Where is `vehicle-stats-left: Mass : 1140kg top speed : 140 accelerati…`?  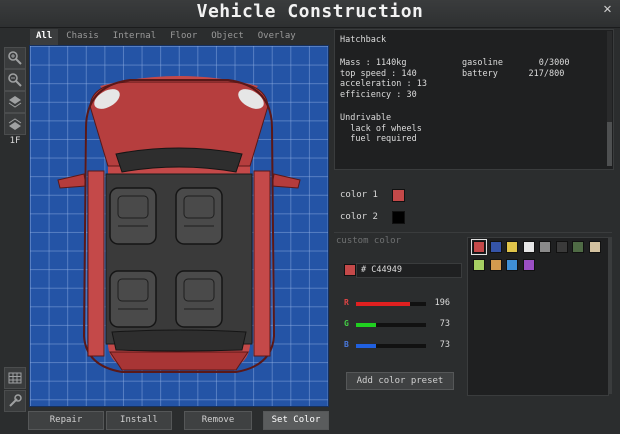
vehicle-stats-left: Mass : 1140kg top speed : 140 accelerati… is located at coordinates (383, 79).